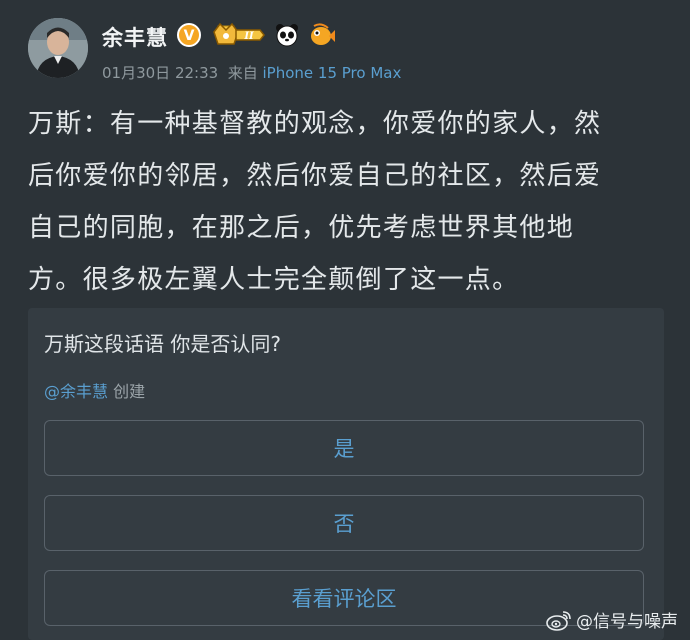 Image resolution: width=690 pixels, height=640 pixels. I want to click on poll-option-no: 否, so click(344, 523).